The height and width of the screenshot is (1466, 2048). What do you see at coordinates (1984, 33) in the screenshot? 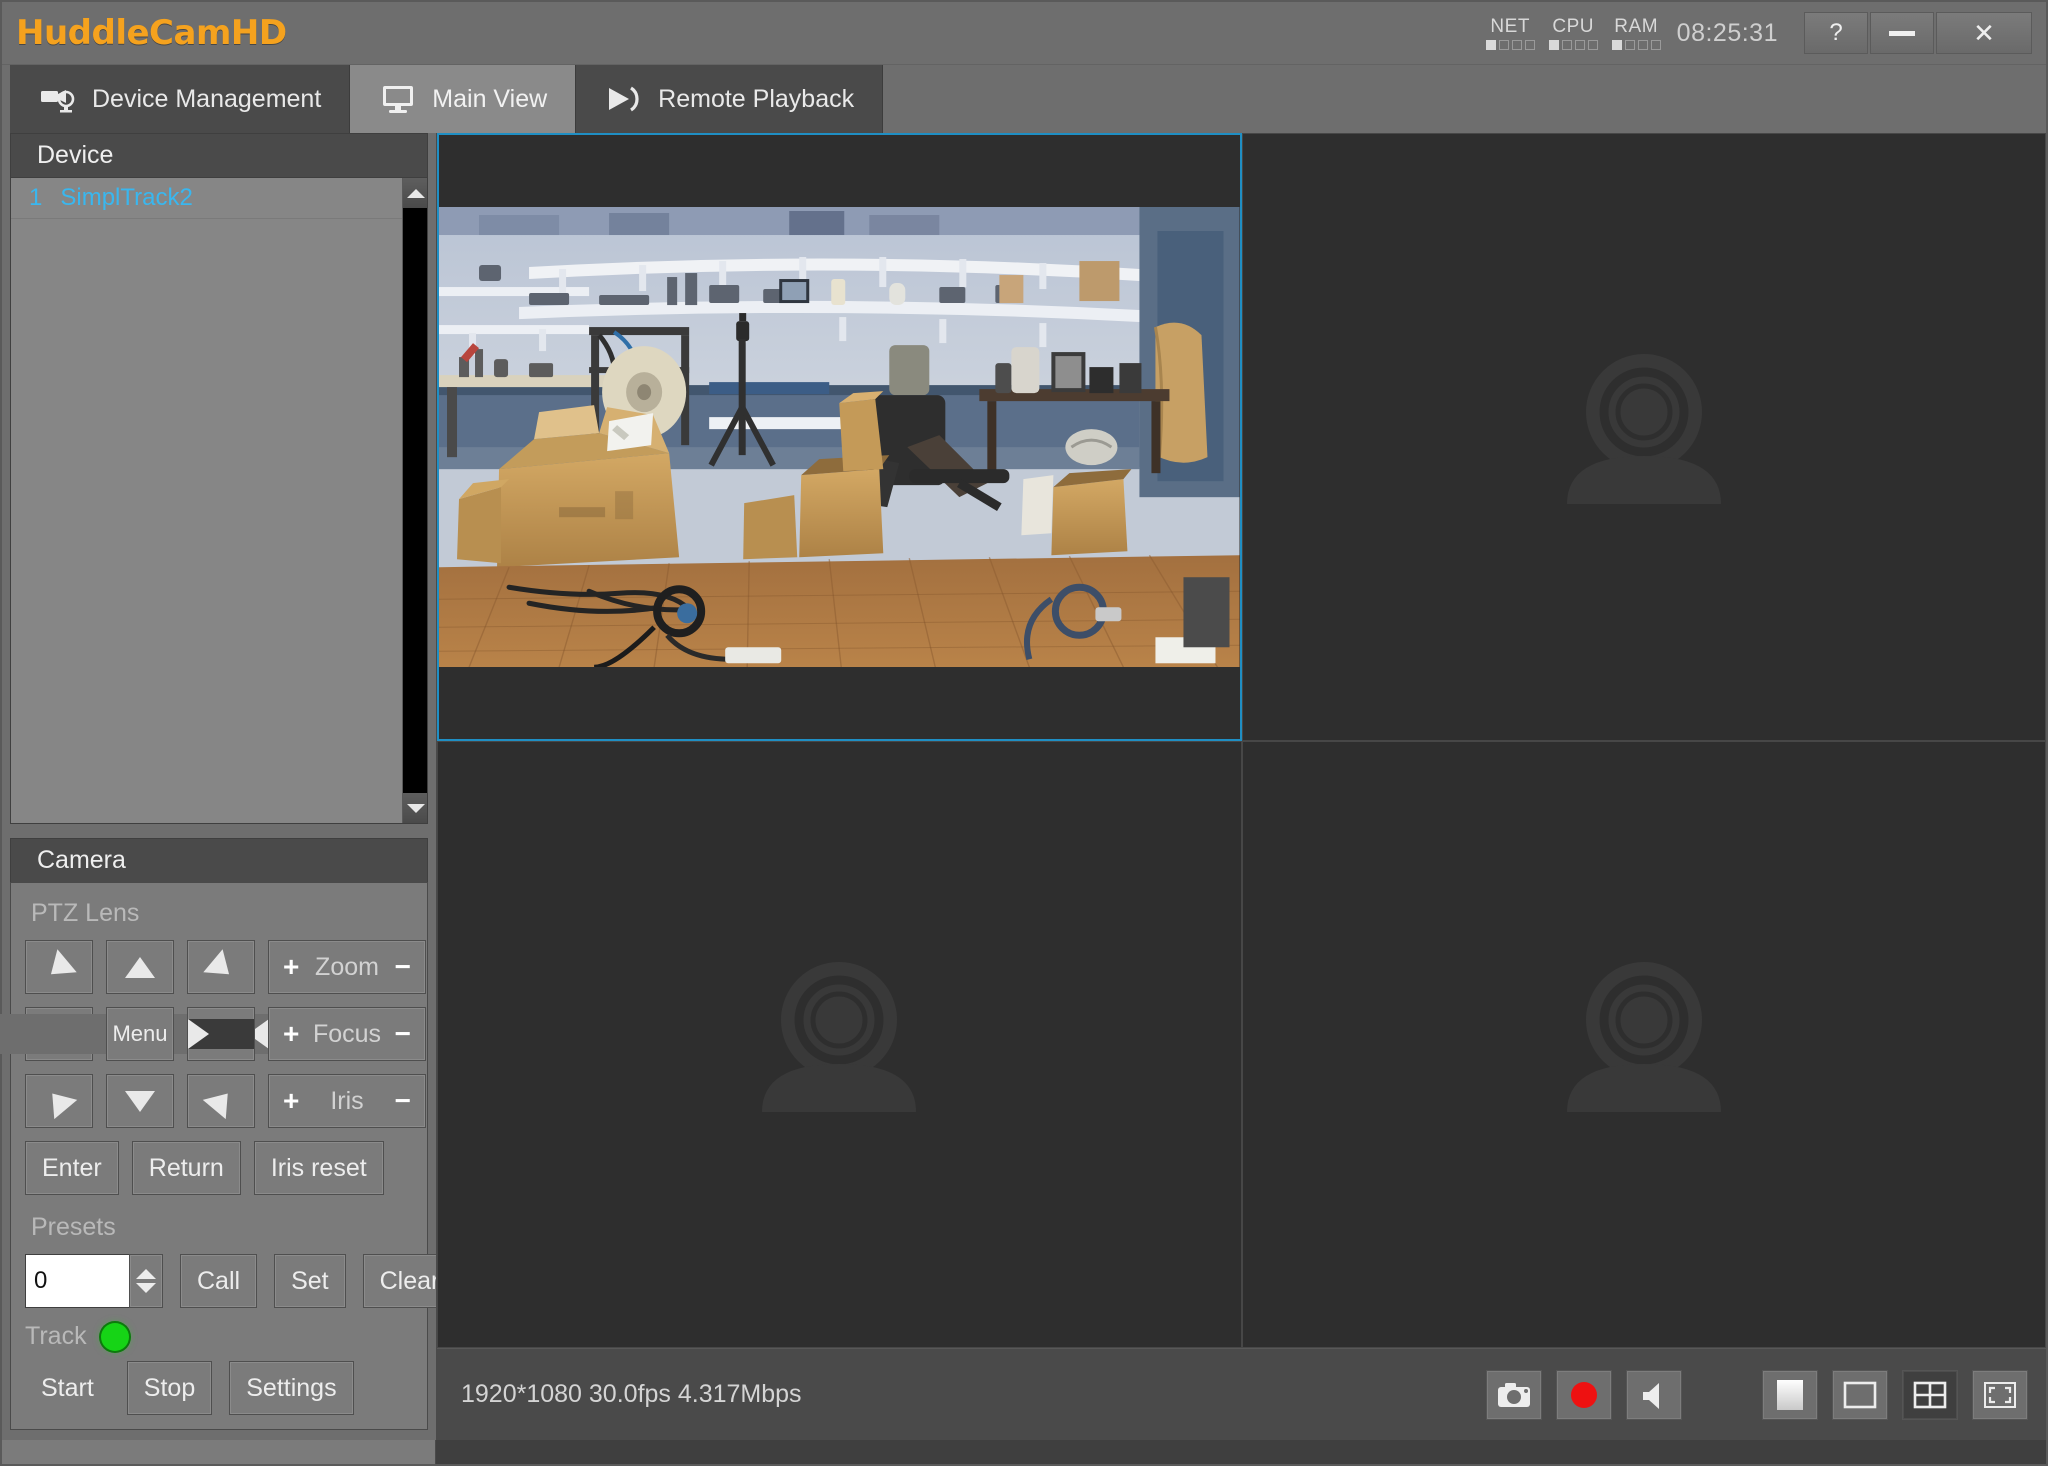
I see `close-button: ✕` at bounding box center [1984, 33].